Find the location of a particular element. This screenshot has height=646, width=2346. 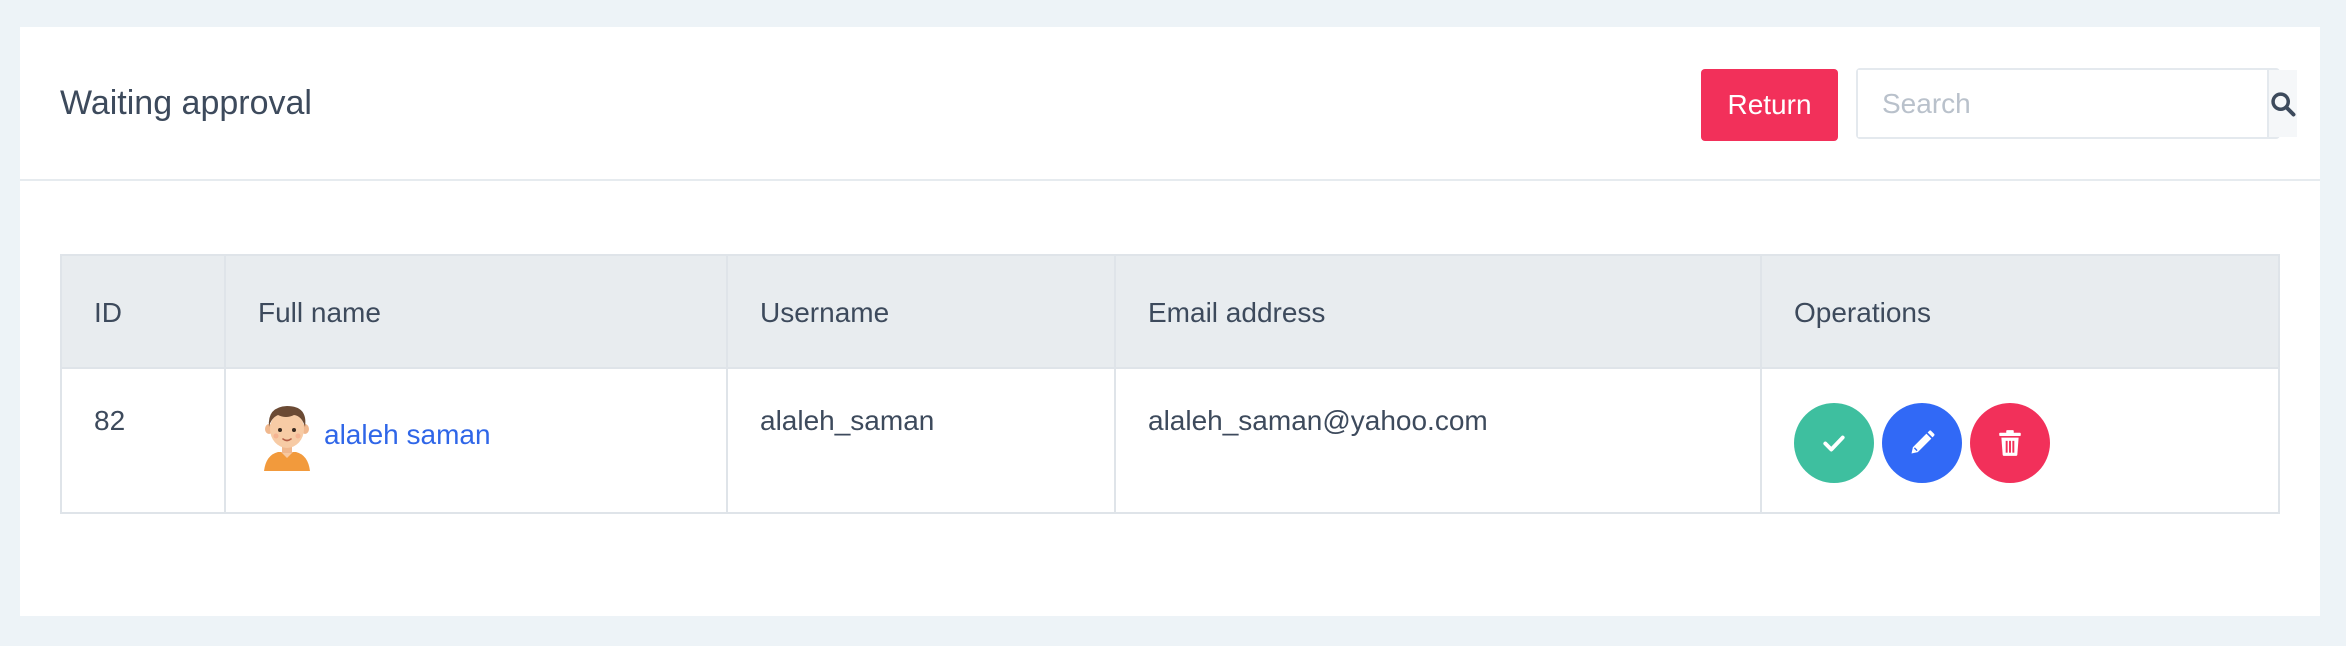

trash-icon is located at coordinates (2010, 443).